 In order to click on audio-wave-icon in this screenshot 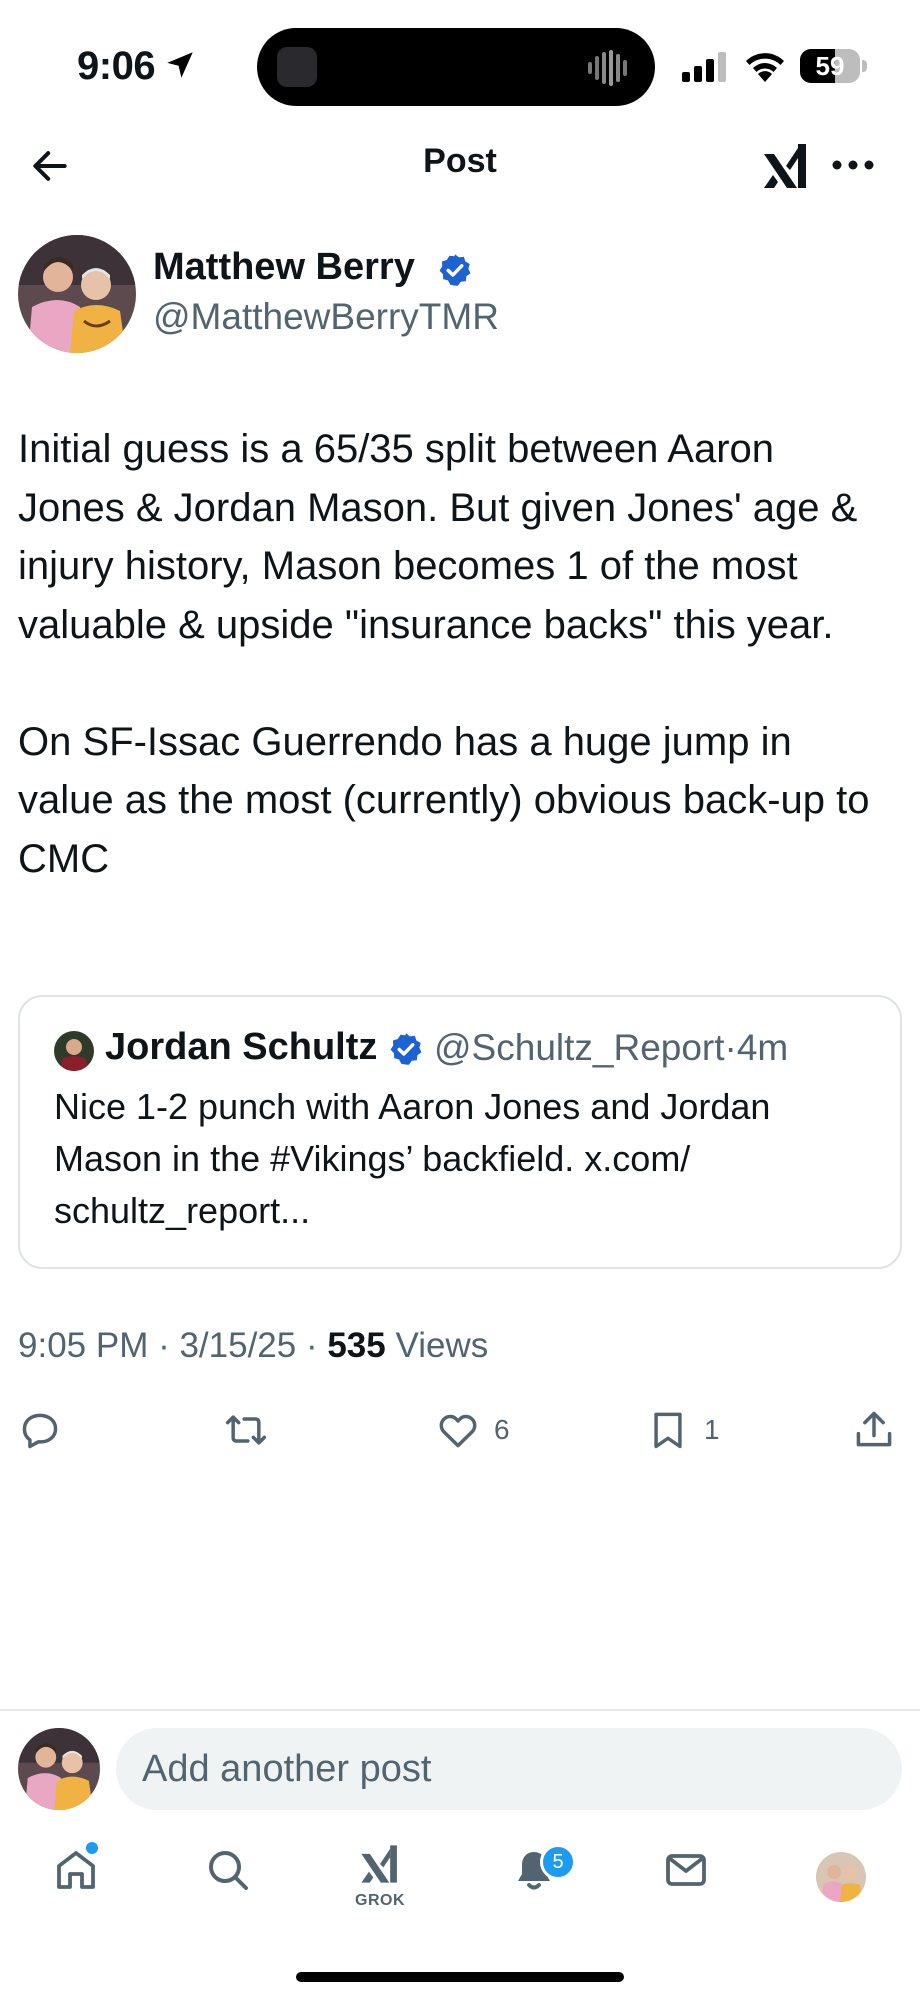, I will do `click(607, 68)`.